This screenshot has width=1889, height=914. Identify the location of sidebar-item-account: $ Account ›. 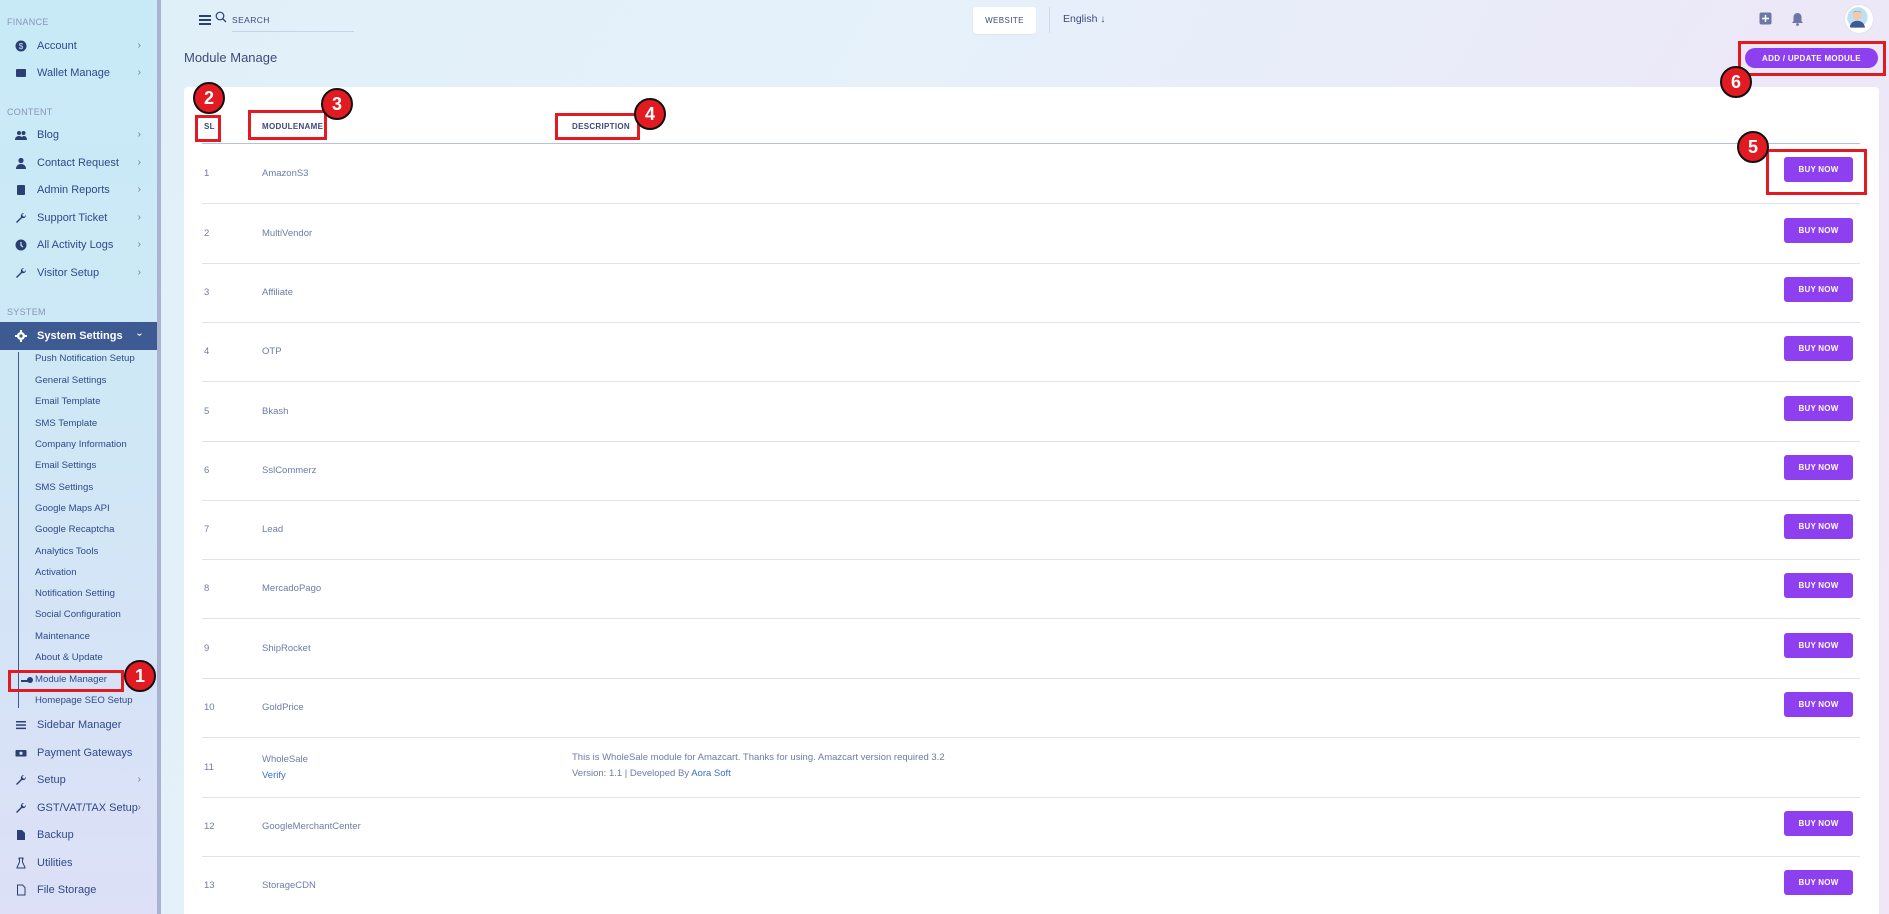
(78, 46).